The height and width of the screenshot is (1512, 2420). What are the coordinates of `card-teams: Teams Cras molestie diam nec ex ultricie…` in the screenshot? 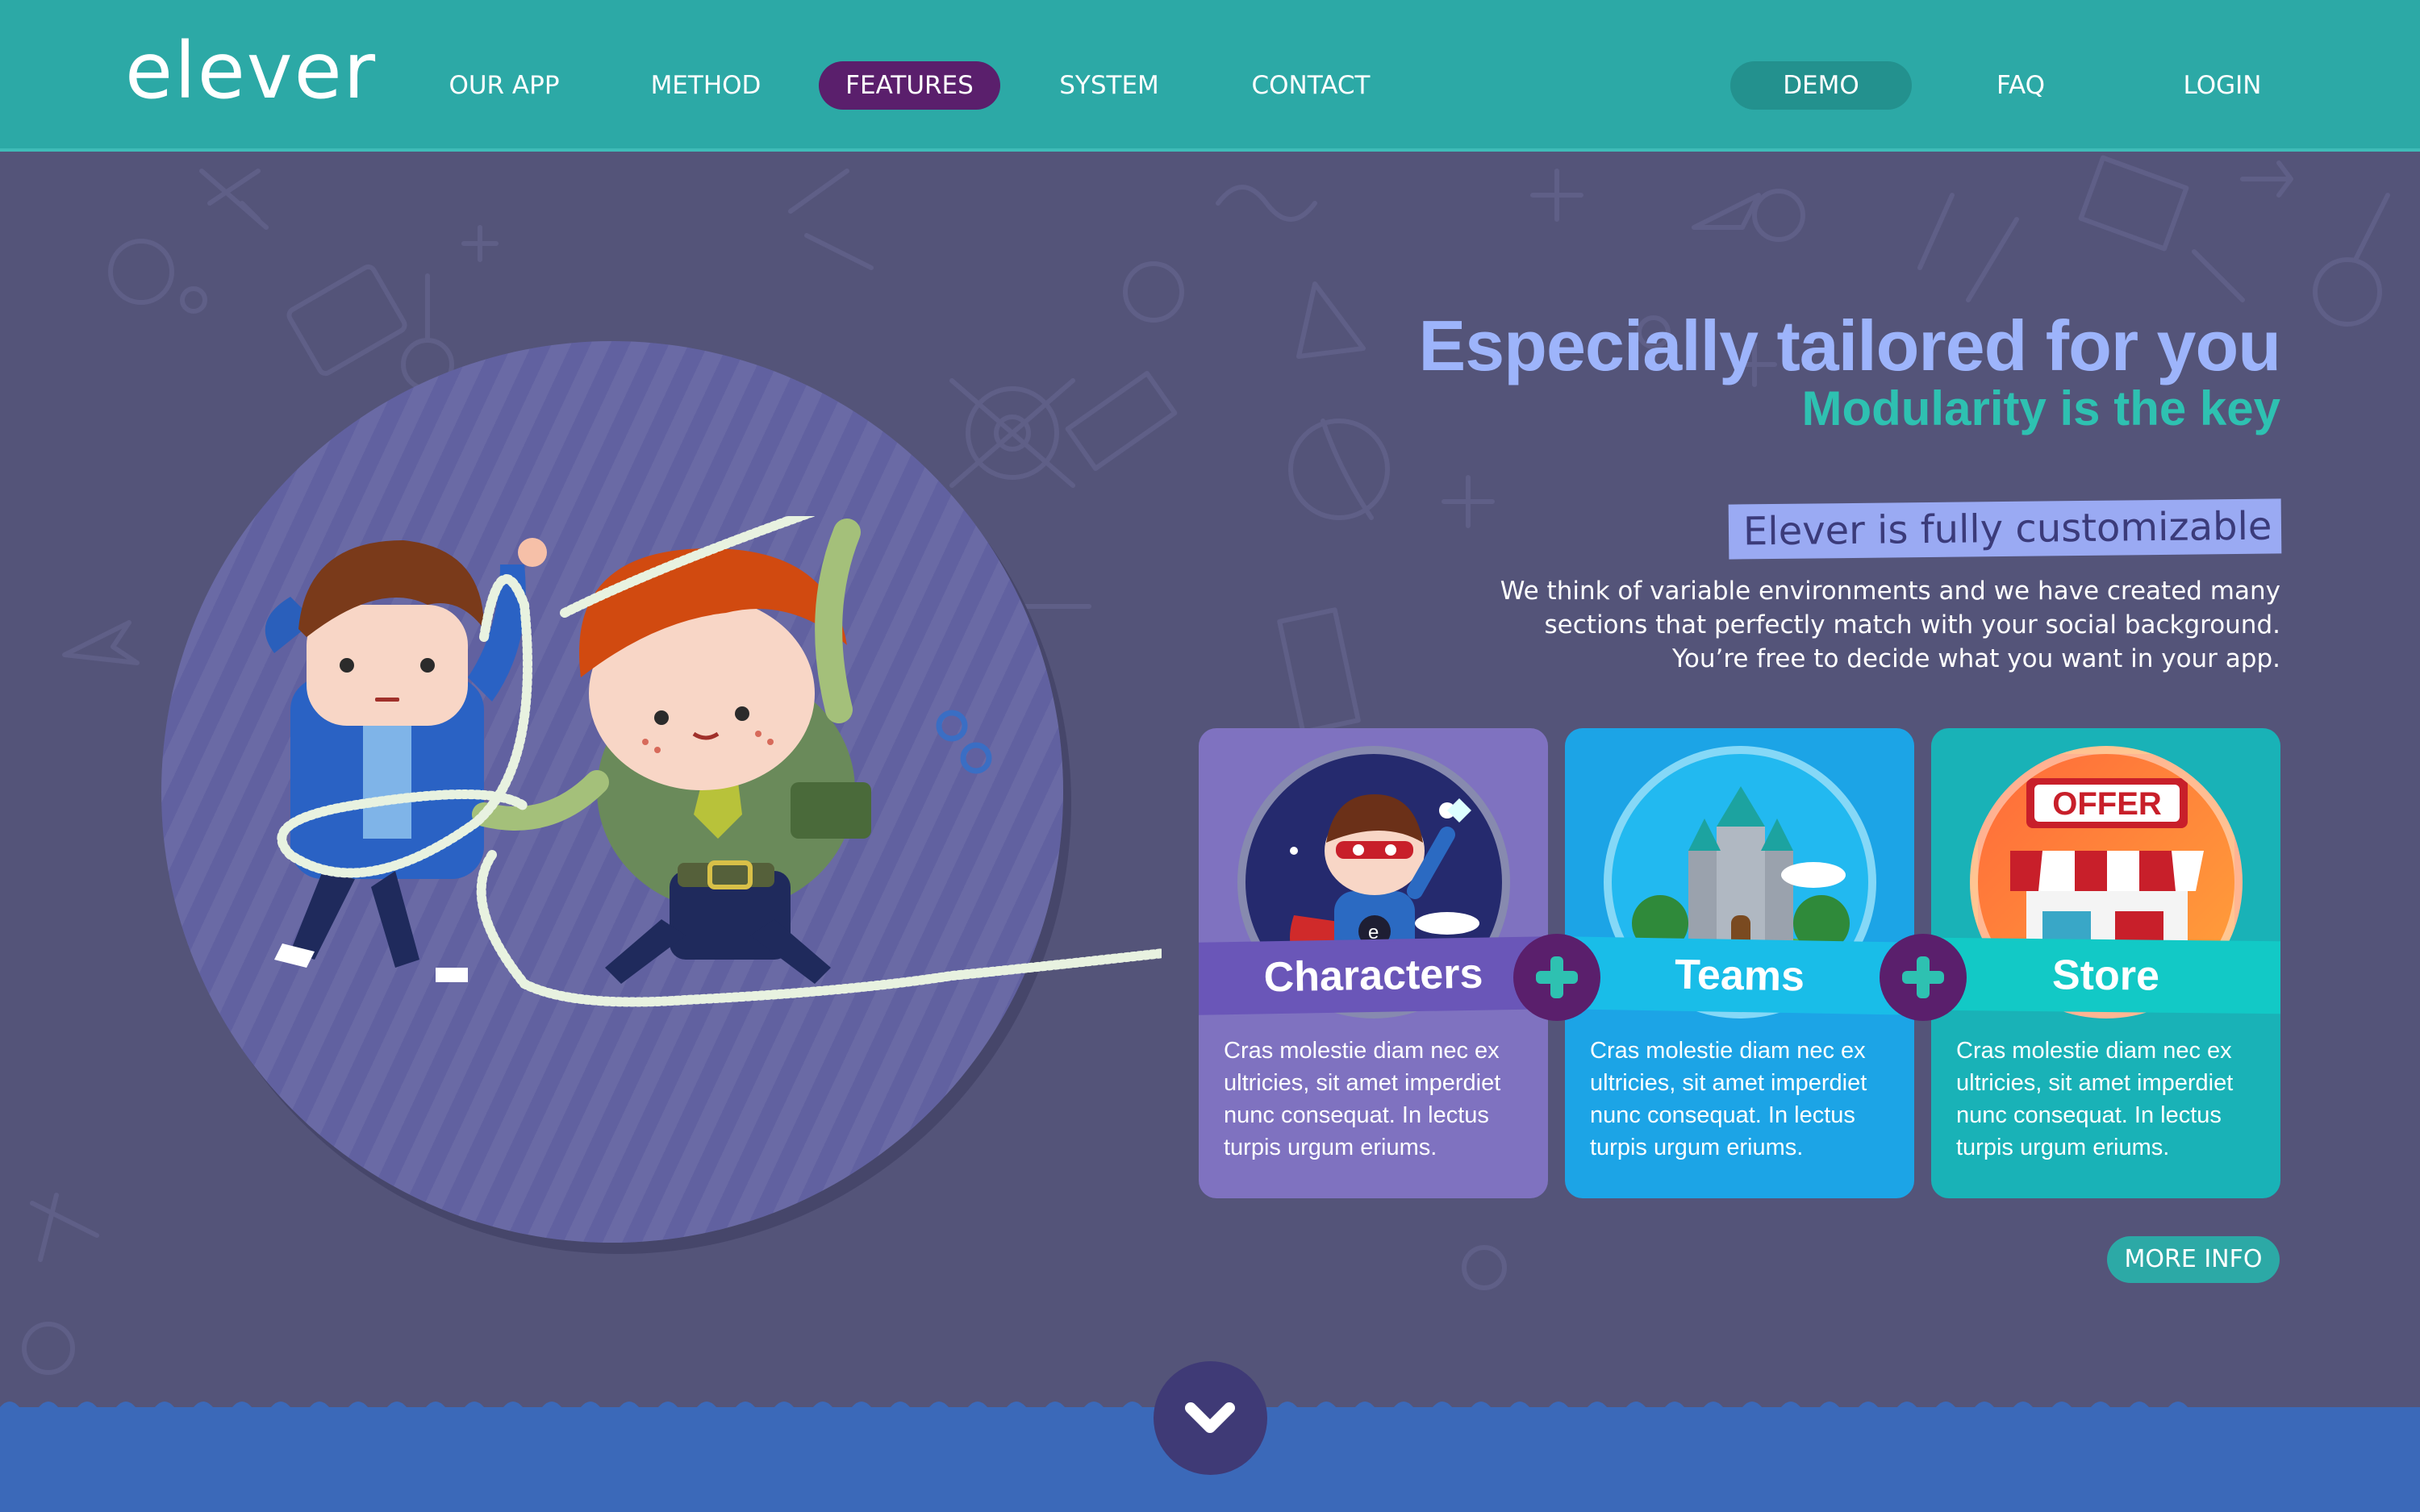 It's located at (1739, 963).